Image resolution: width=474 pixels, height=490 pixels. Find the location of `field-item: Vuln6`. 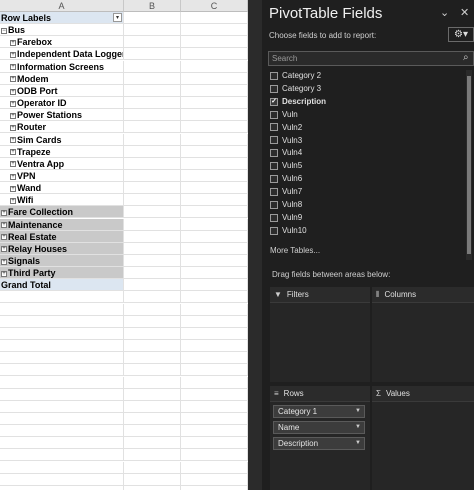

field-item: Vuln6 is located at coordinates (286, 179).